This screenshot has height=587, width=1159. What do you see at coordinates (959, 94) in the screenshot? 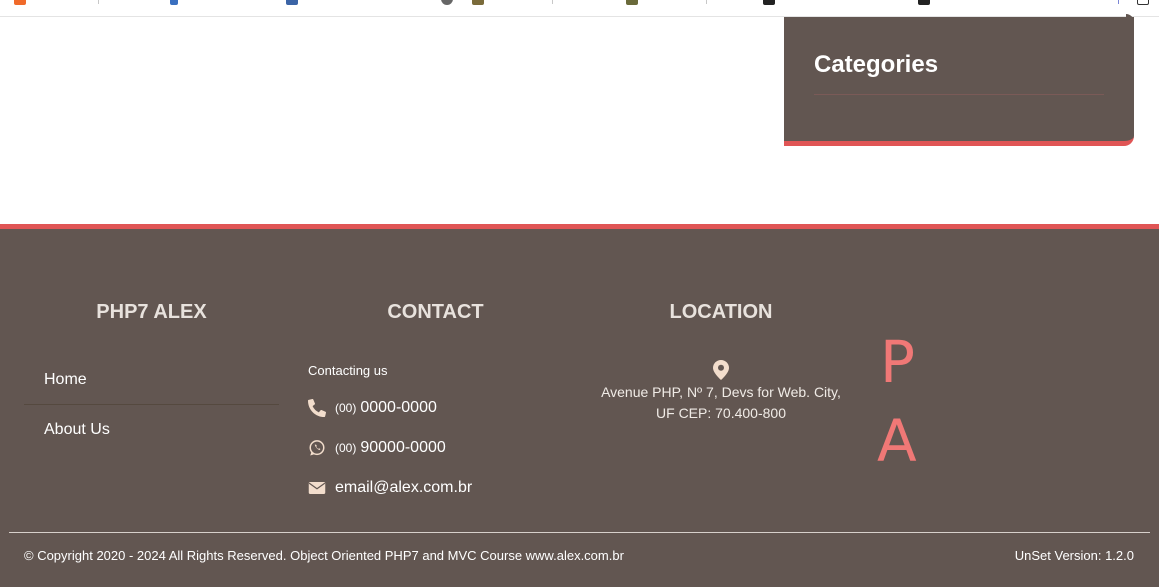
I see `categories-divider` at bounding box center [959, 94].